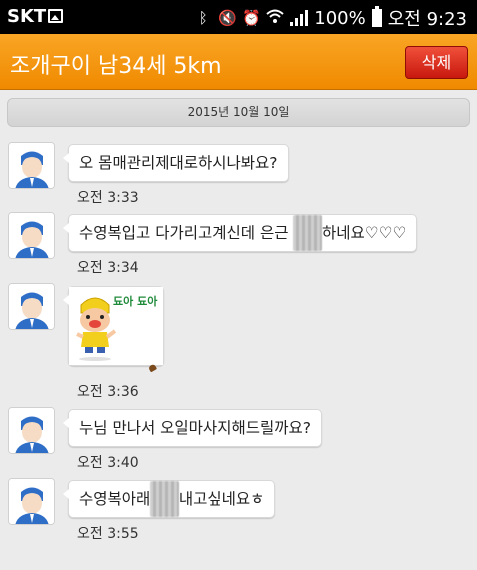 The height and width of the screenshot is (570, 477). I want to click on message-bubble: 오 몸매관리제대로하시나봐요?, so click(176, 163).